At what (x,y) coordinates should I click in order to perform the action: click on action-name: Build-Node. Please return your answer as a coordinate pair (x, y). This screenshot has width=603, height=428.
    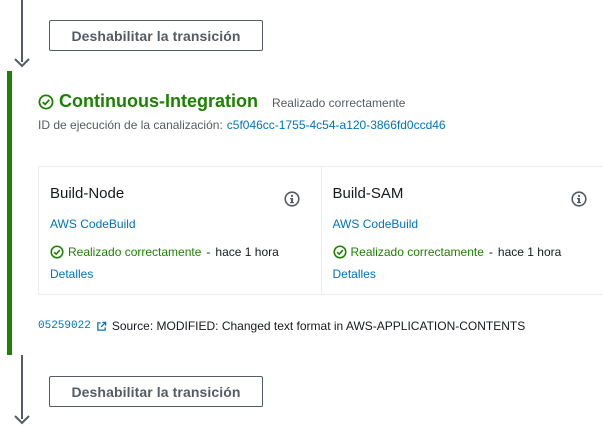
    Looking at the image, I should click on (87, 193).